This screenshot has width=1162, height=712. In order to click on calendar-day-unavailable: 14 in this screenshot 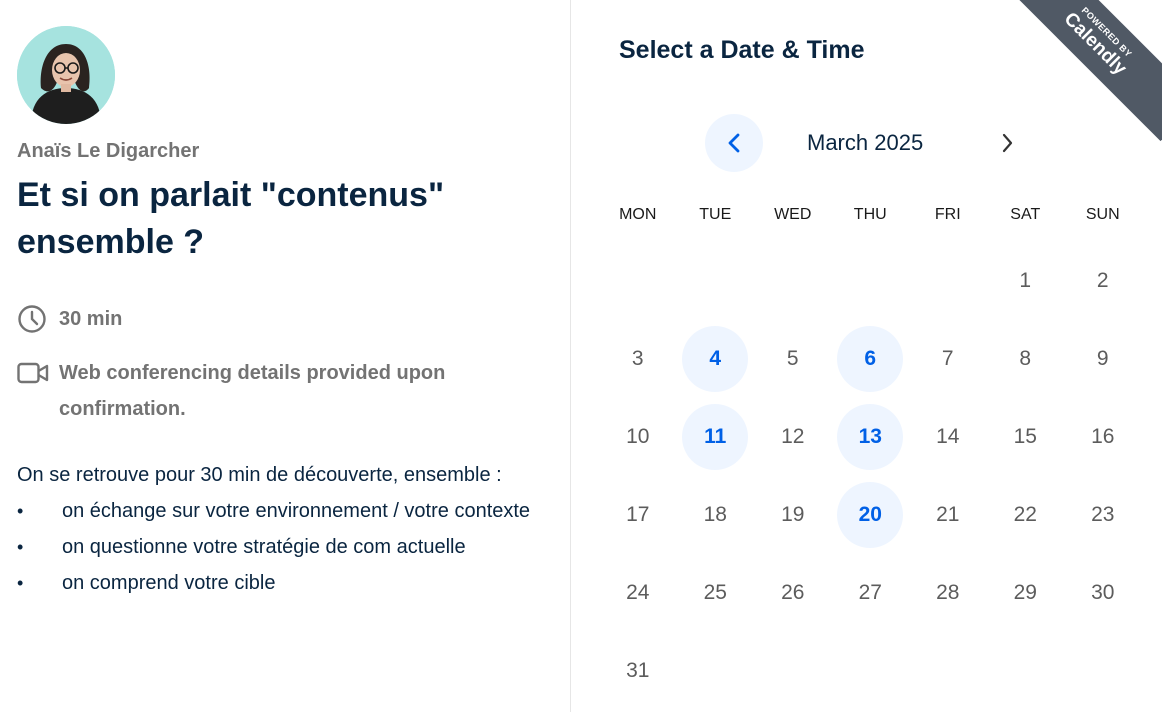, I will do `click(948, 437)`.